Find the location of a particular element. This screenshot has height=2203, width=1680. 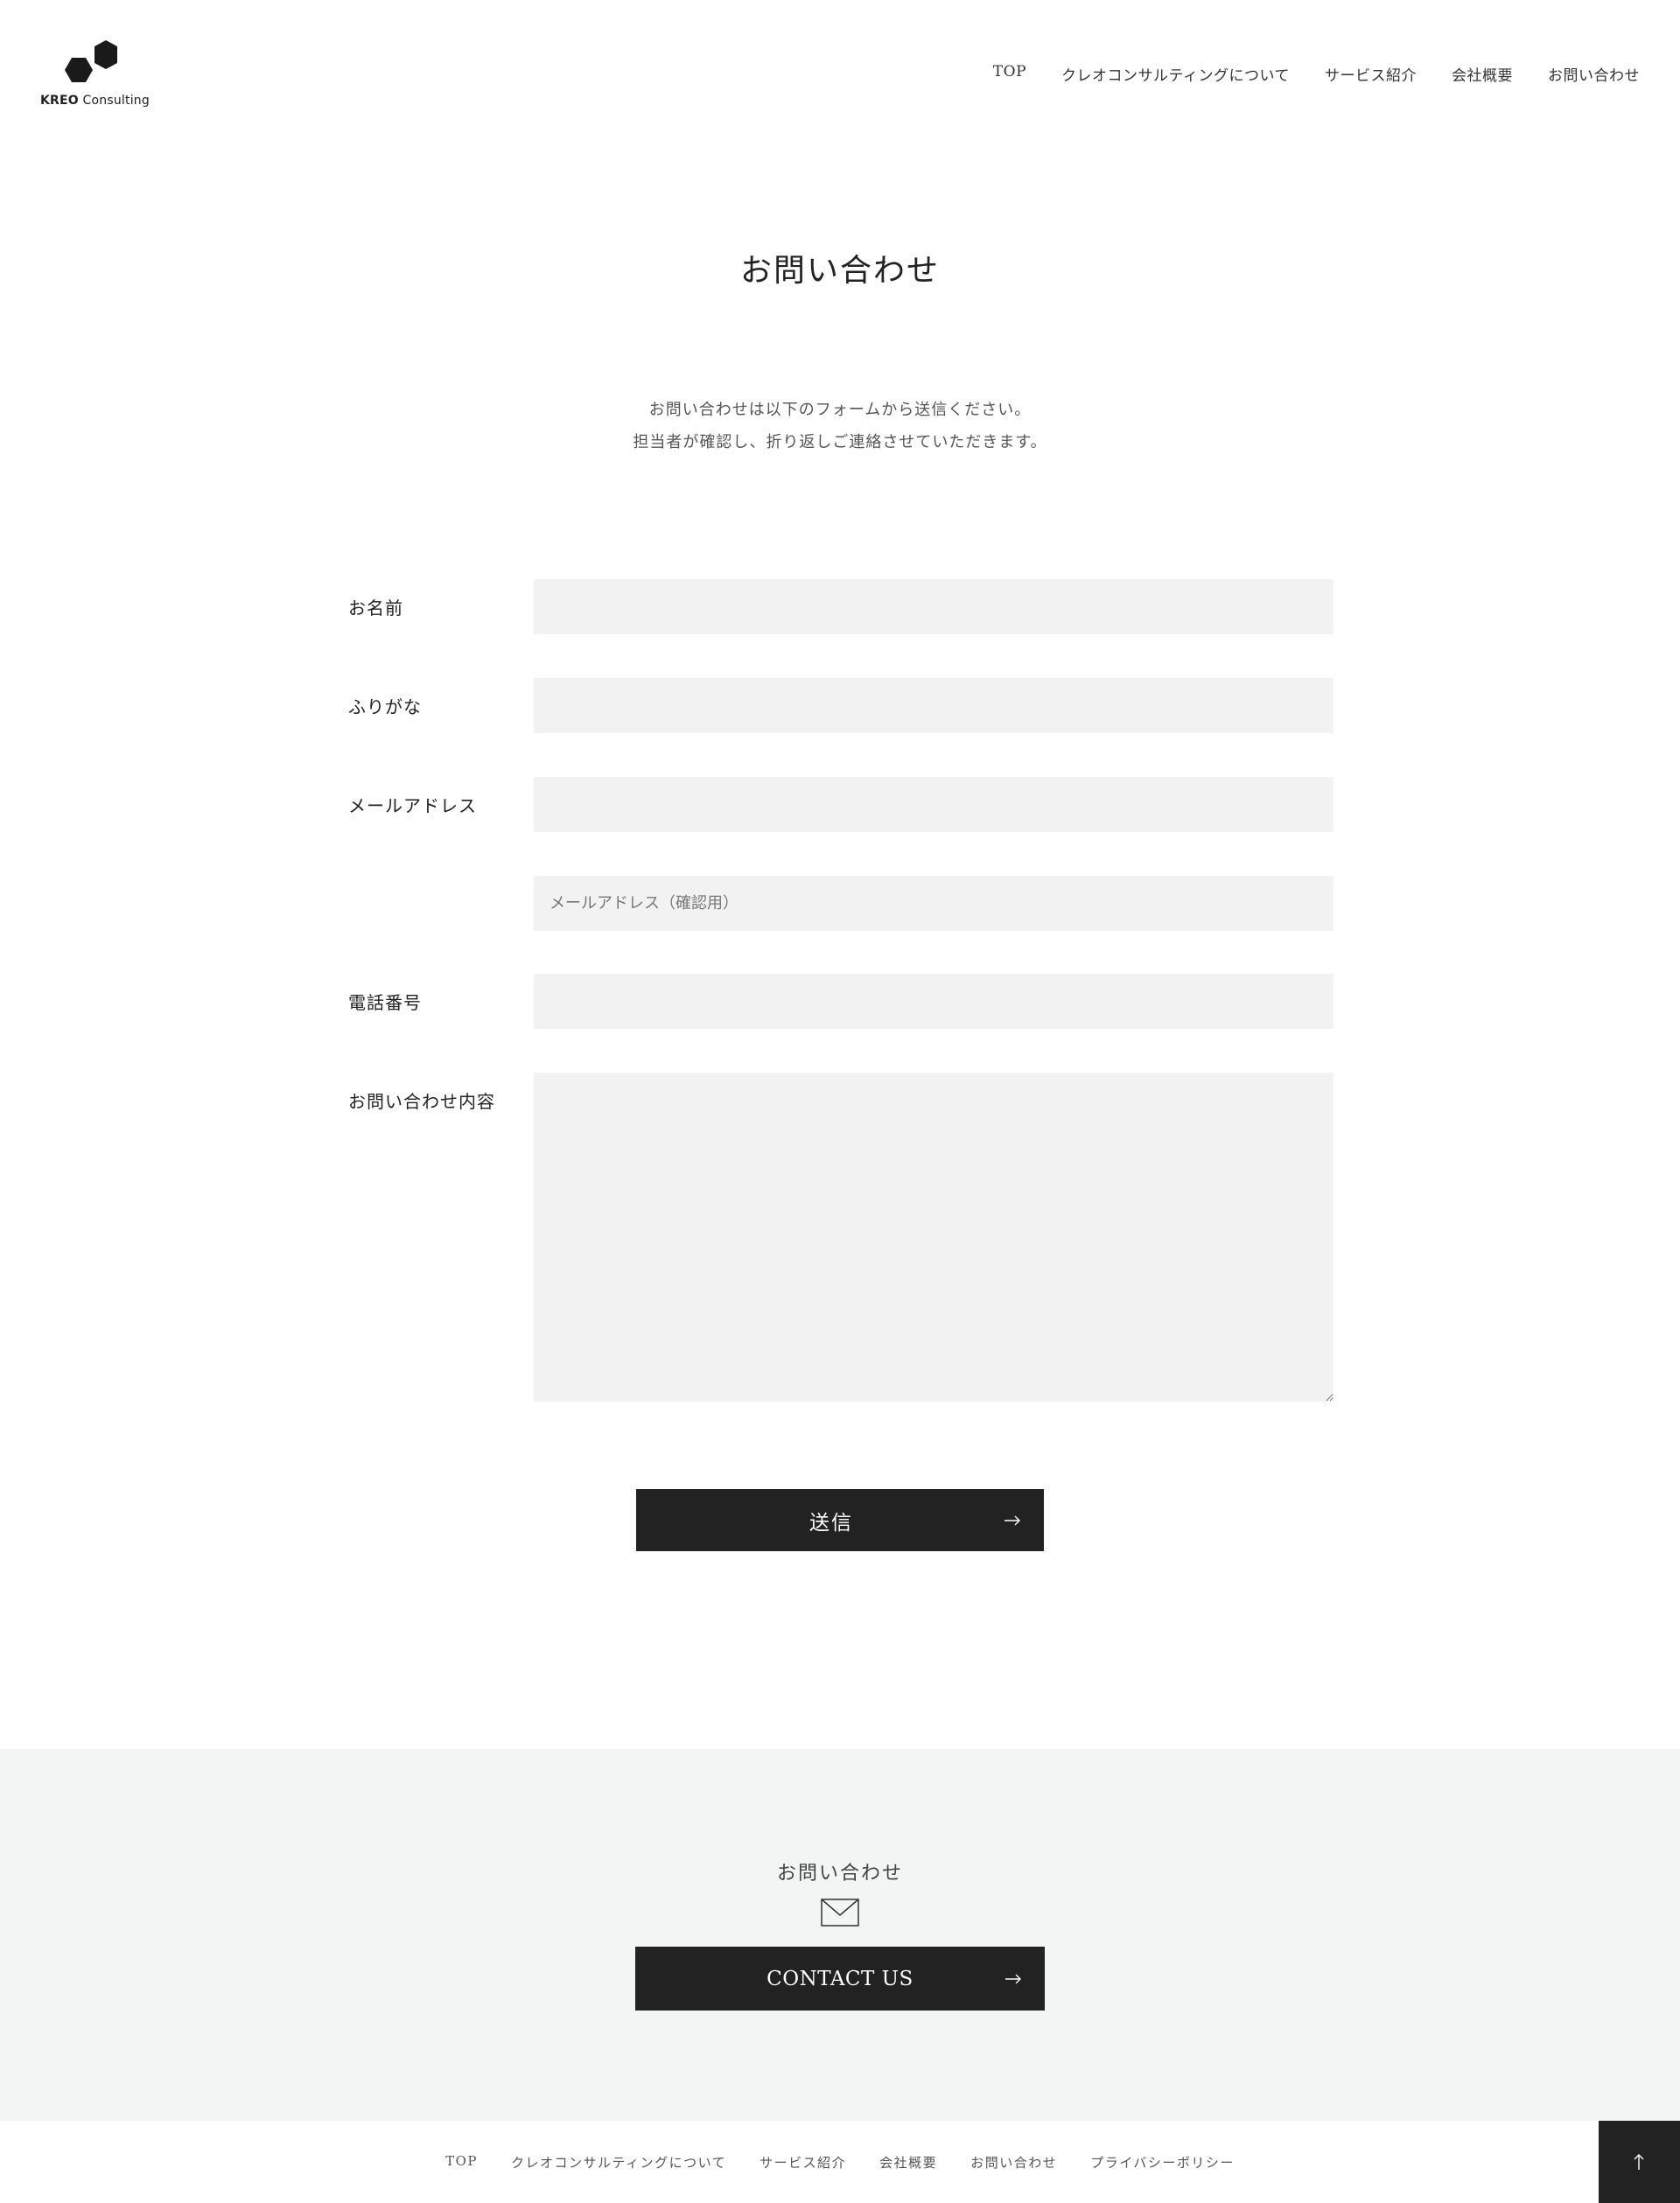

footer-item-about: クレオコンサルティングについて is located at coordinates (618, 2162).